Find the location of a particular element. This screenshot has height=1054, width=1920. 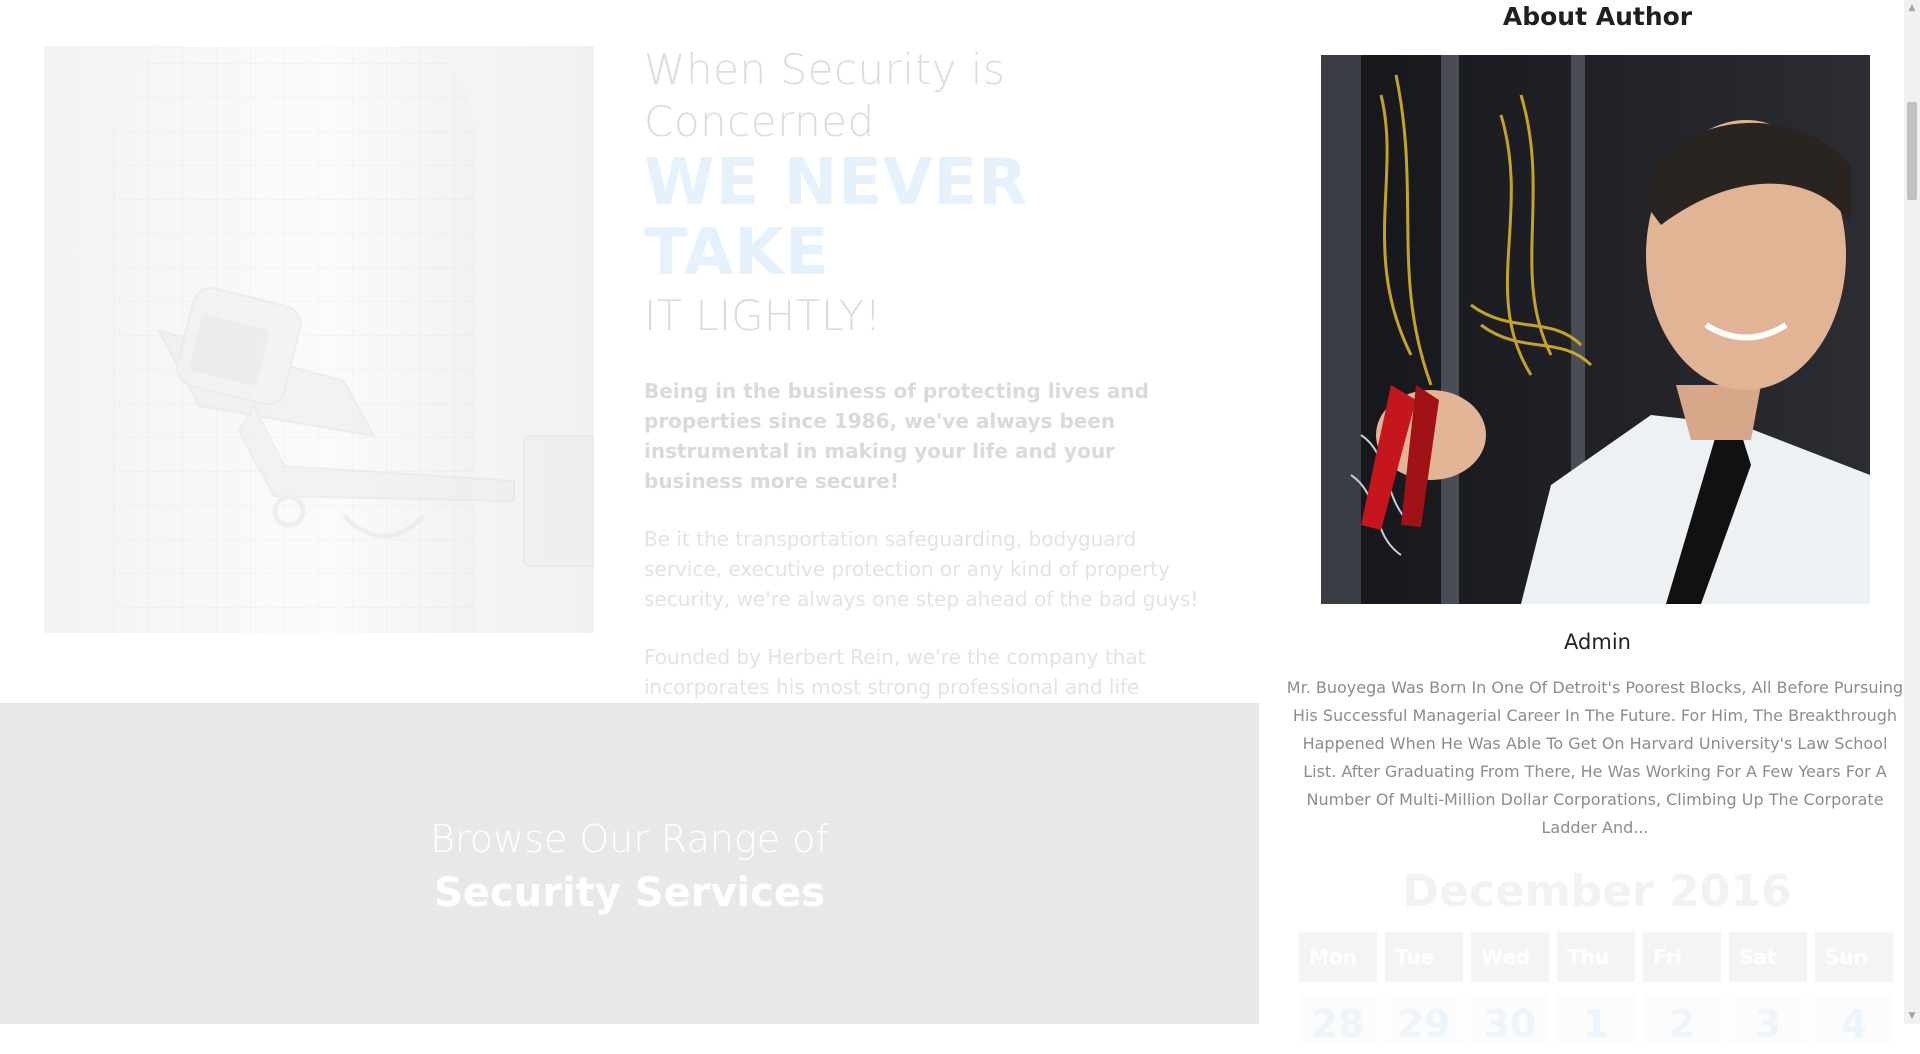

calendar-weekday: Sun is located at coordinates (1854, 957).